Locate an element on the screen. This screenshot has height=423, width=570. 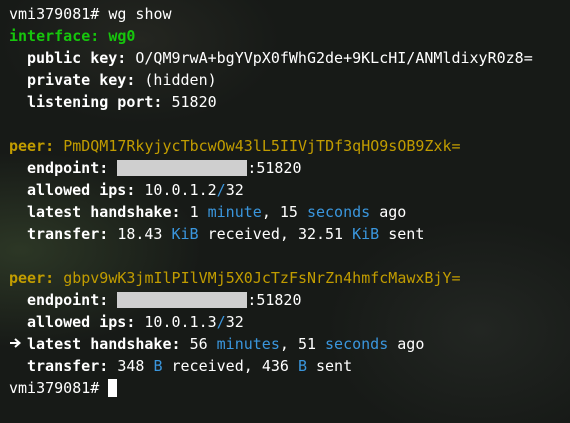
handshake-seconds: 15 is located at coordinates (288, 212).